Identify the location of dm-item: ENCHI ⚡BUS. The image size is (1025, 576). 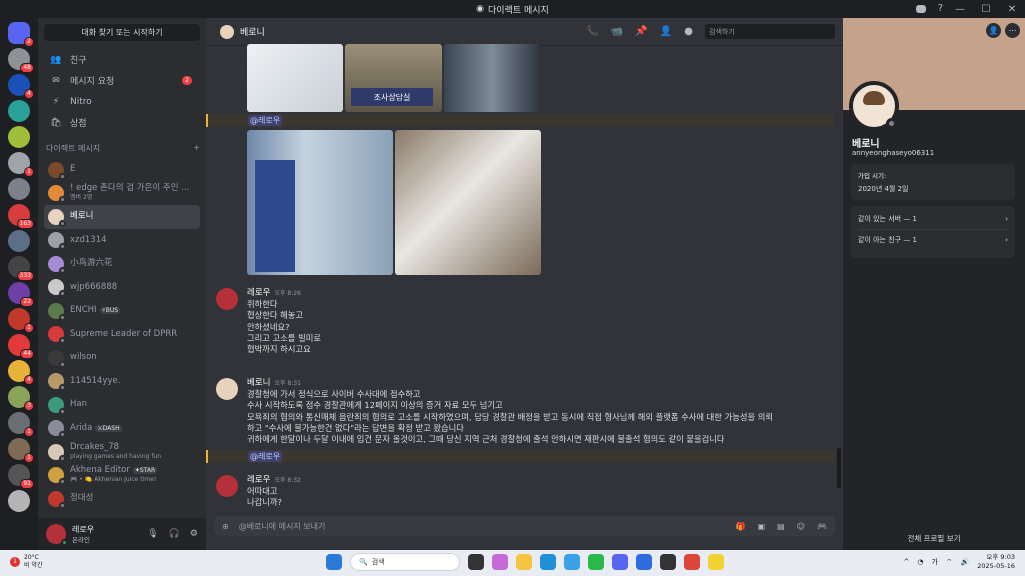
(122, 311).